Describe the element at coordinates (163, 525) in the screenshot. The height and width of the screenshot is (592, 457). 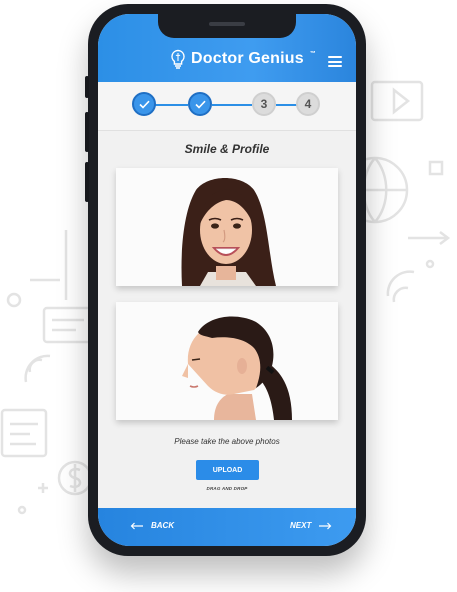
I see `back-label: BACK` at that location.